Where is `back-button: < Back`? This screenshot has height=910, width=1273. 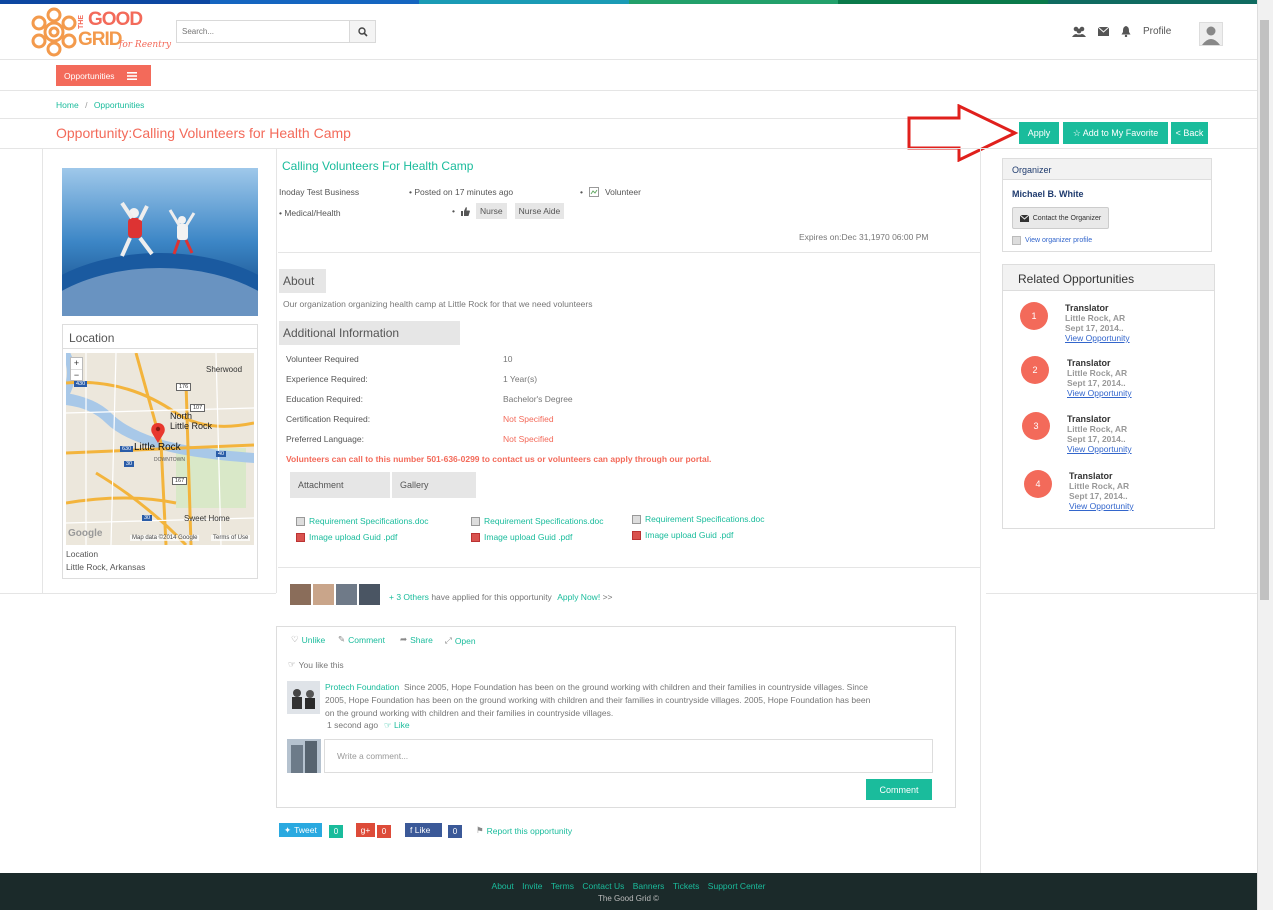 back-button: < Back is located at coordinates (1189, 133).